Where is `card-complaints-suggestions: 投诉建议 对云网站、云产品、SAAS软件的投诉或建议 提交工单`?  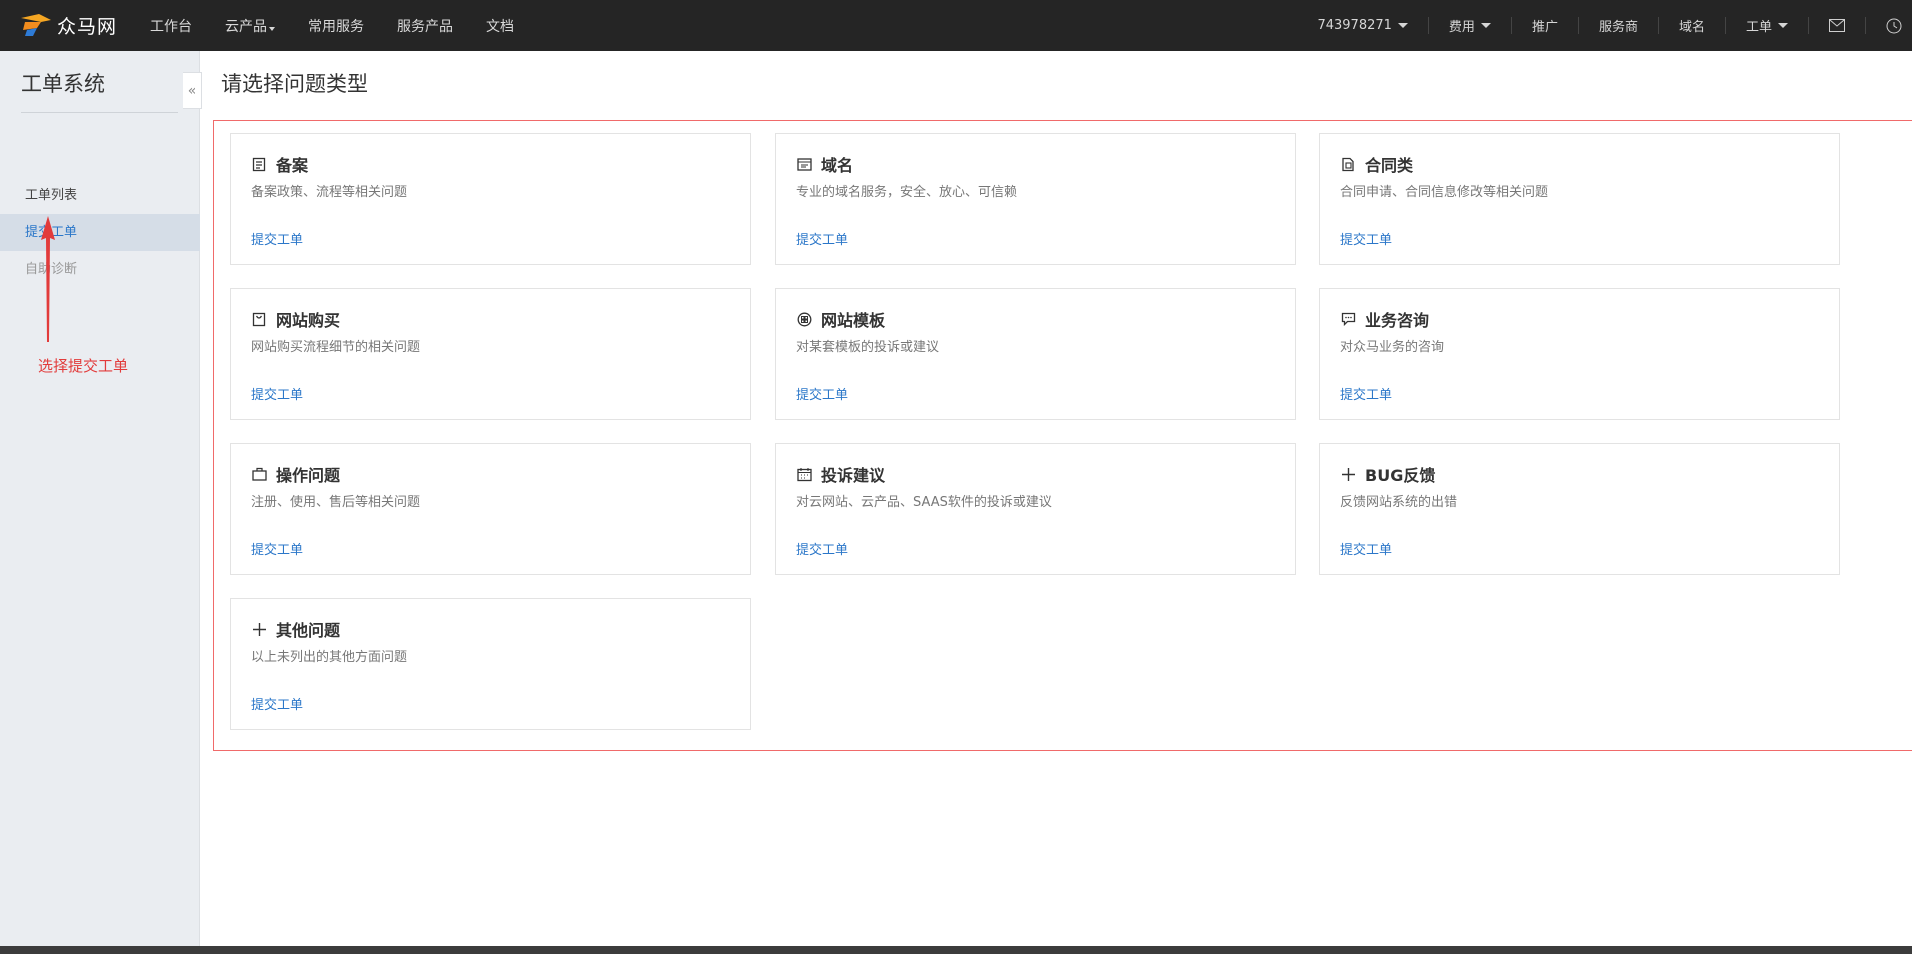
card-complaints-suggestions: 投诉建议 对云网站、云产品、SAAS软件的投诉或建议 提交工单 is located at coordinates (1035, 509).